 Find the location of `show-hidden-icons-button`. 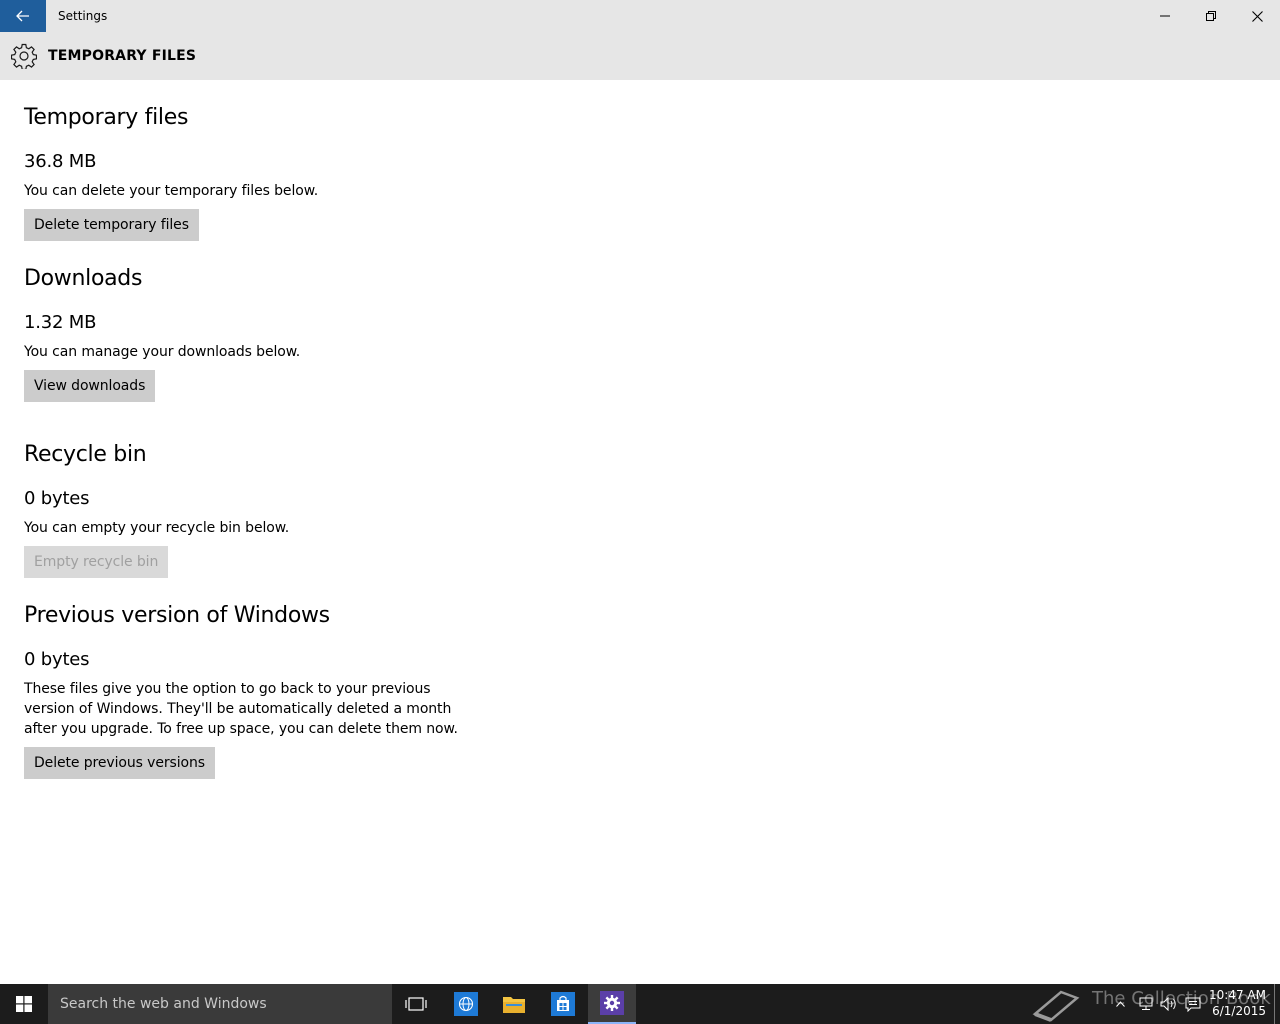

show-hidden-icons-button is located at coordinates (1120, 1004).